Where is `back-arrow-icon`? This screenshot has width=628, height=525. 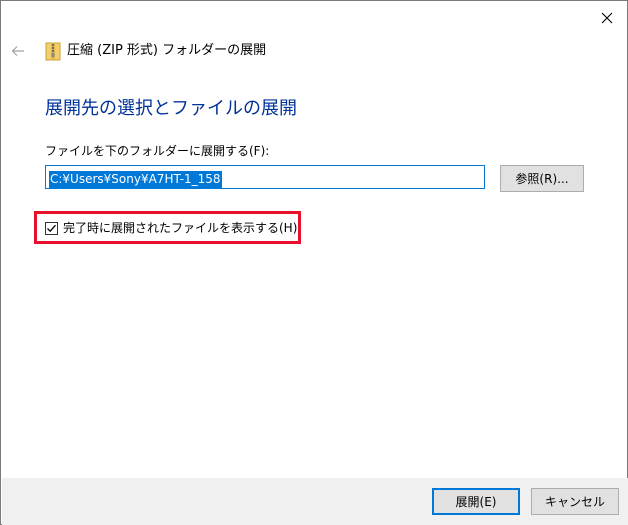 back-arrow-icon is located at coordinates (17, 51).